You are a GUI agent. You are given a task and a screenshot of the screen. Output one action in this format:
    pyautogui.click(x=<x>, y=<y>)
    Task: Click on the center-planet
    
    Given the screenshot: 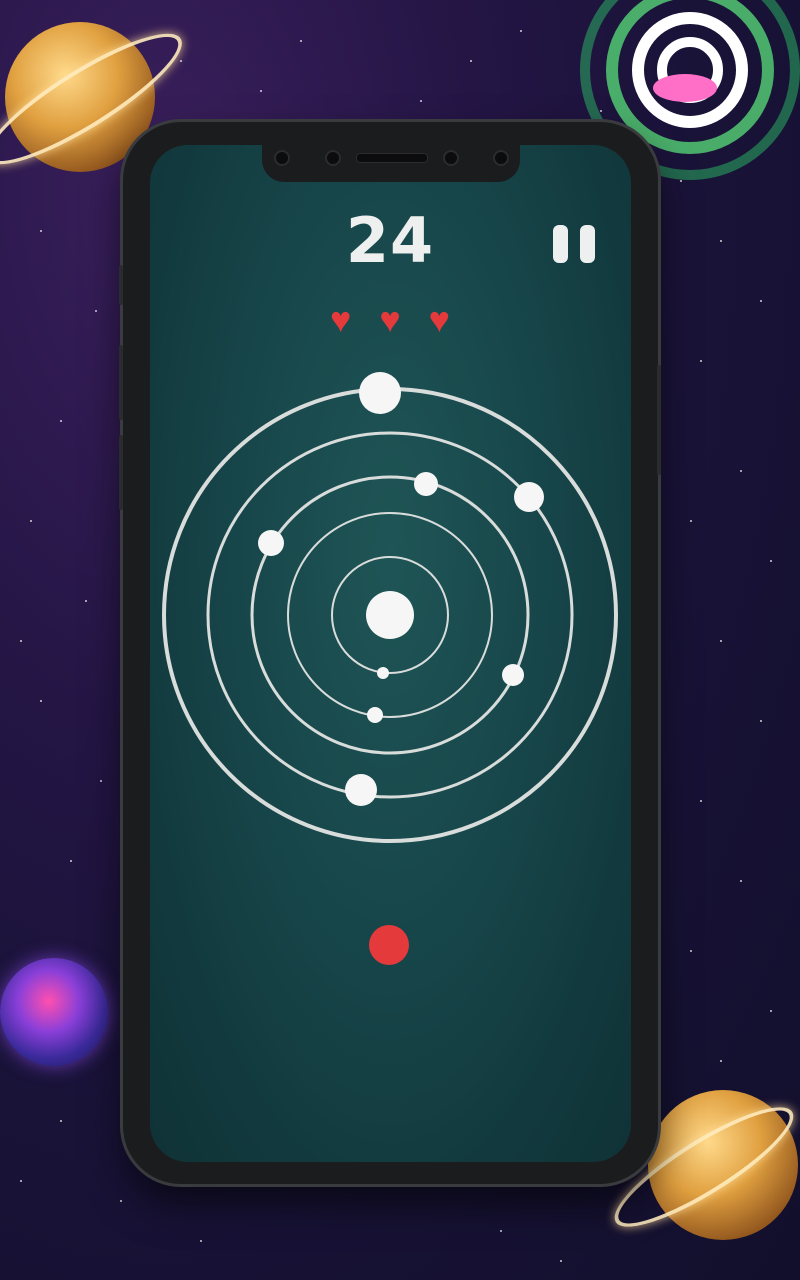 What is the action you would take?
    pyautogui.click(x=390, y=615)
    